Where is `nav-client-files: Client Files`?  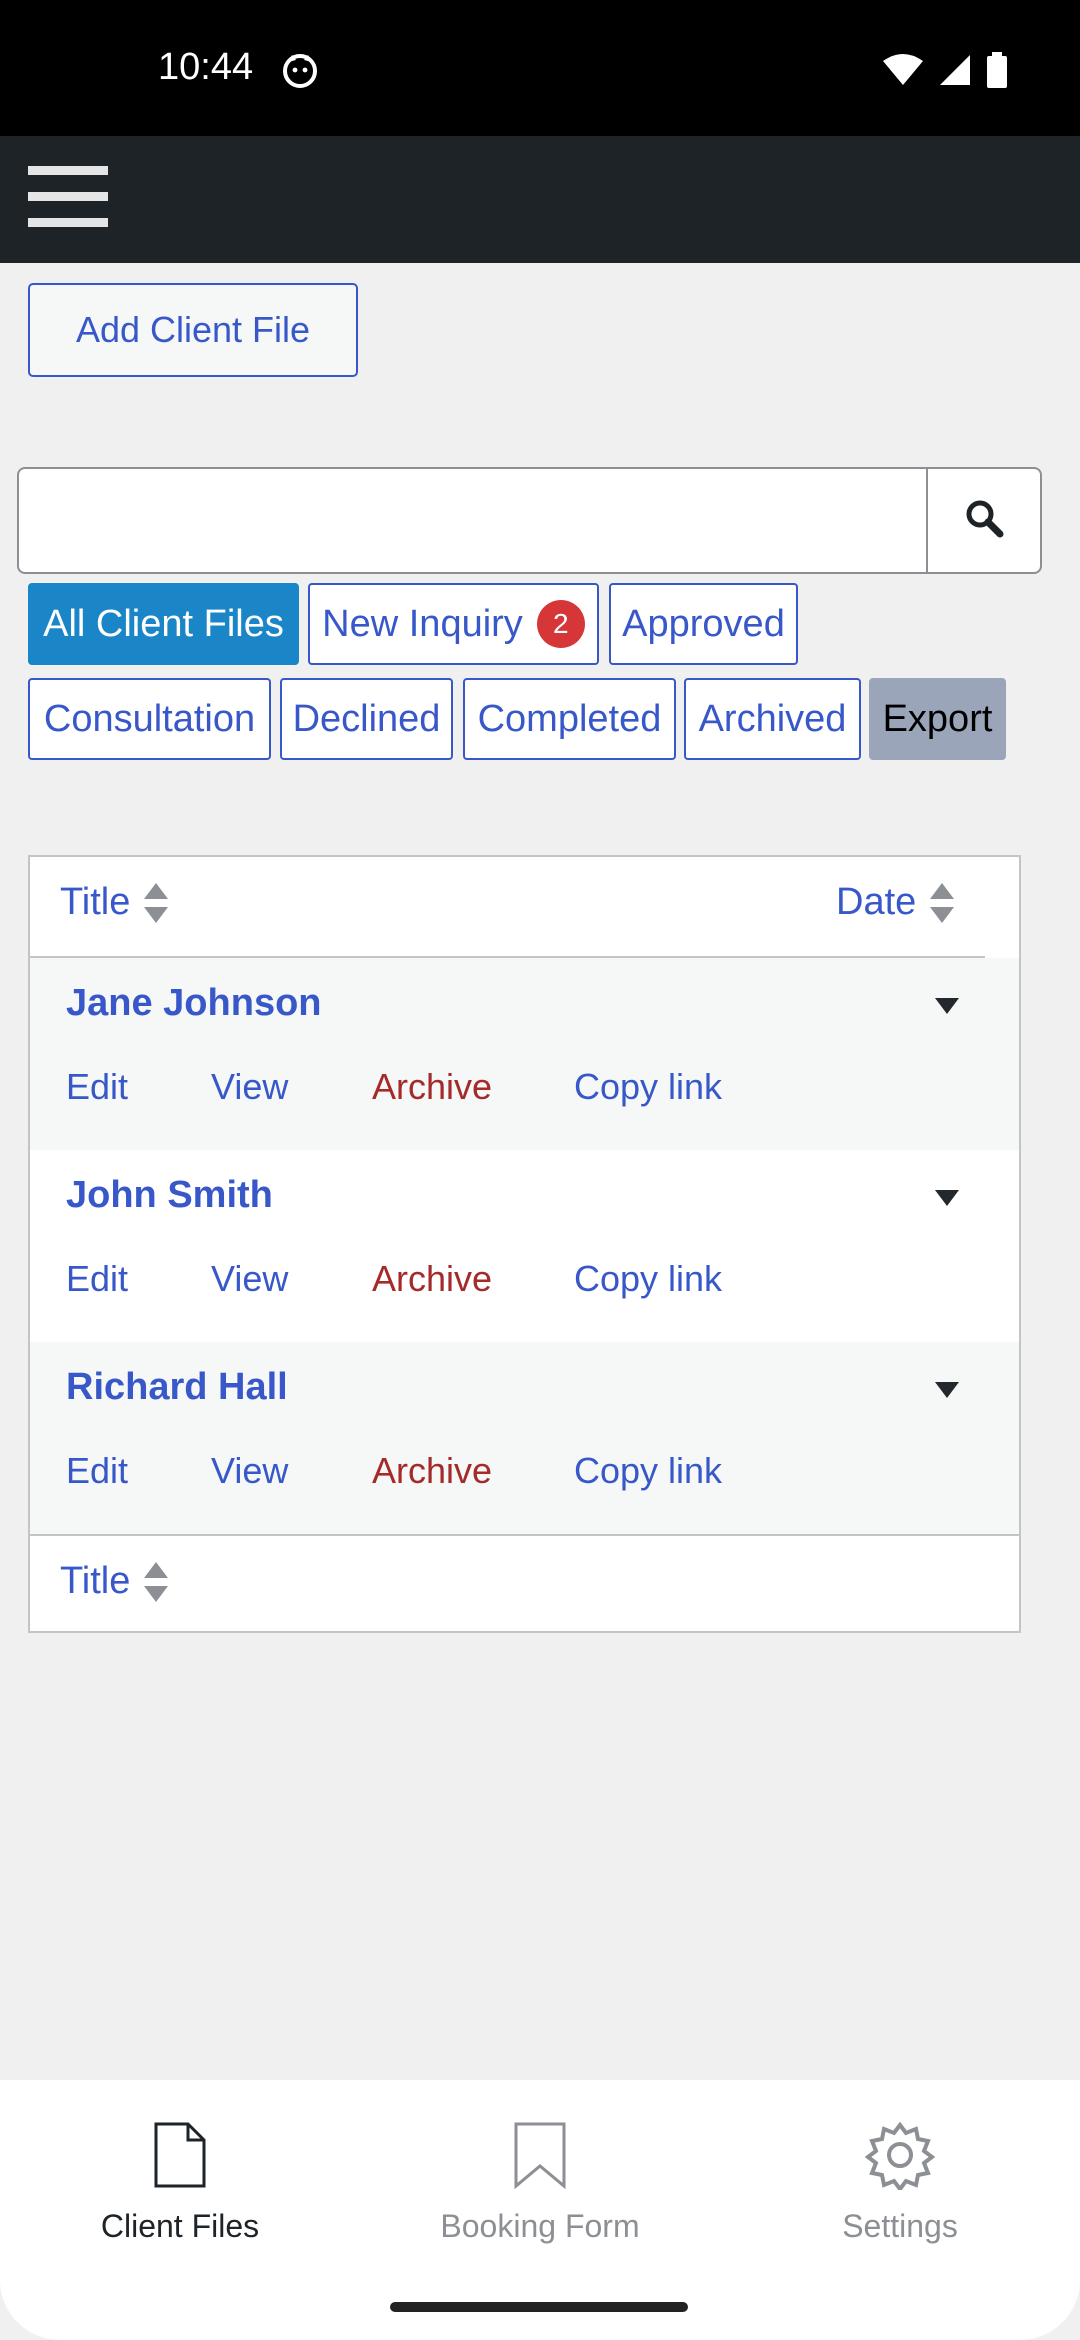
nav-client-files: Client Files is located at coordinates (180, 2195).